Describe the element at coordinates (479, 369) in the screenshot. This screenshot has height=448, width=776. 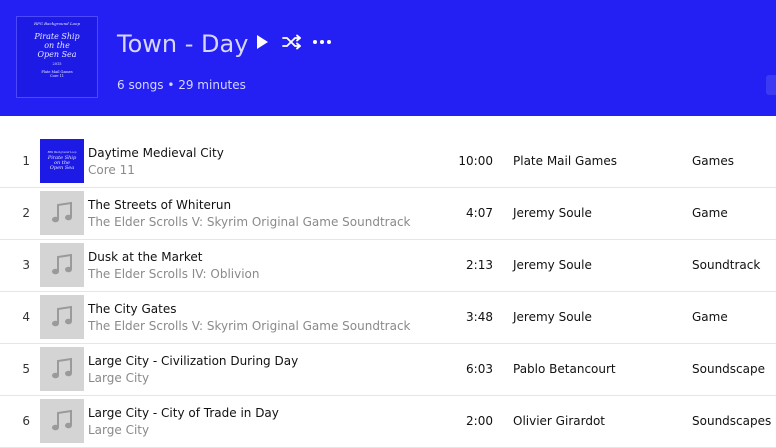
I see `track-duration: 6:03` at that location.